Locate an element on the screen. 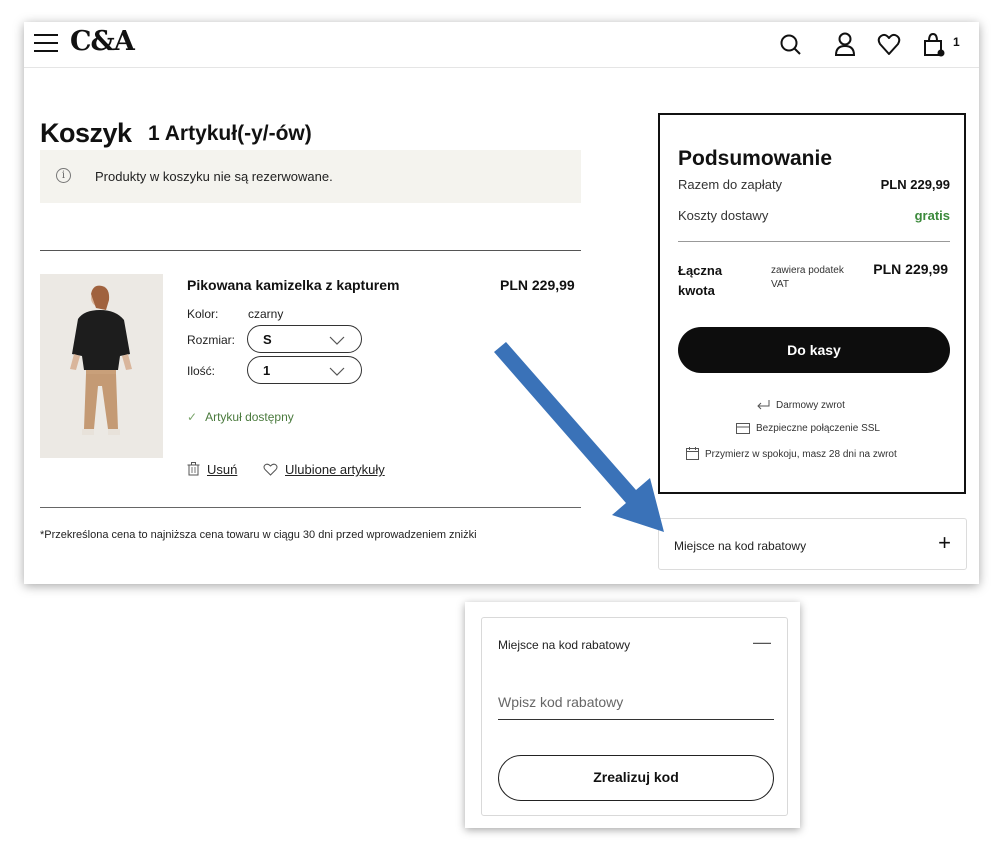  return-arrow-icon is located at coordinates (763, 405).